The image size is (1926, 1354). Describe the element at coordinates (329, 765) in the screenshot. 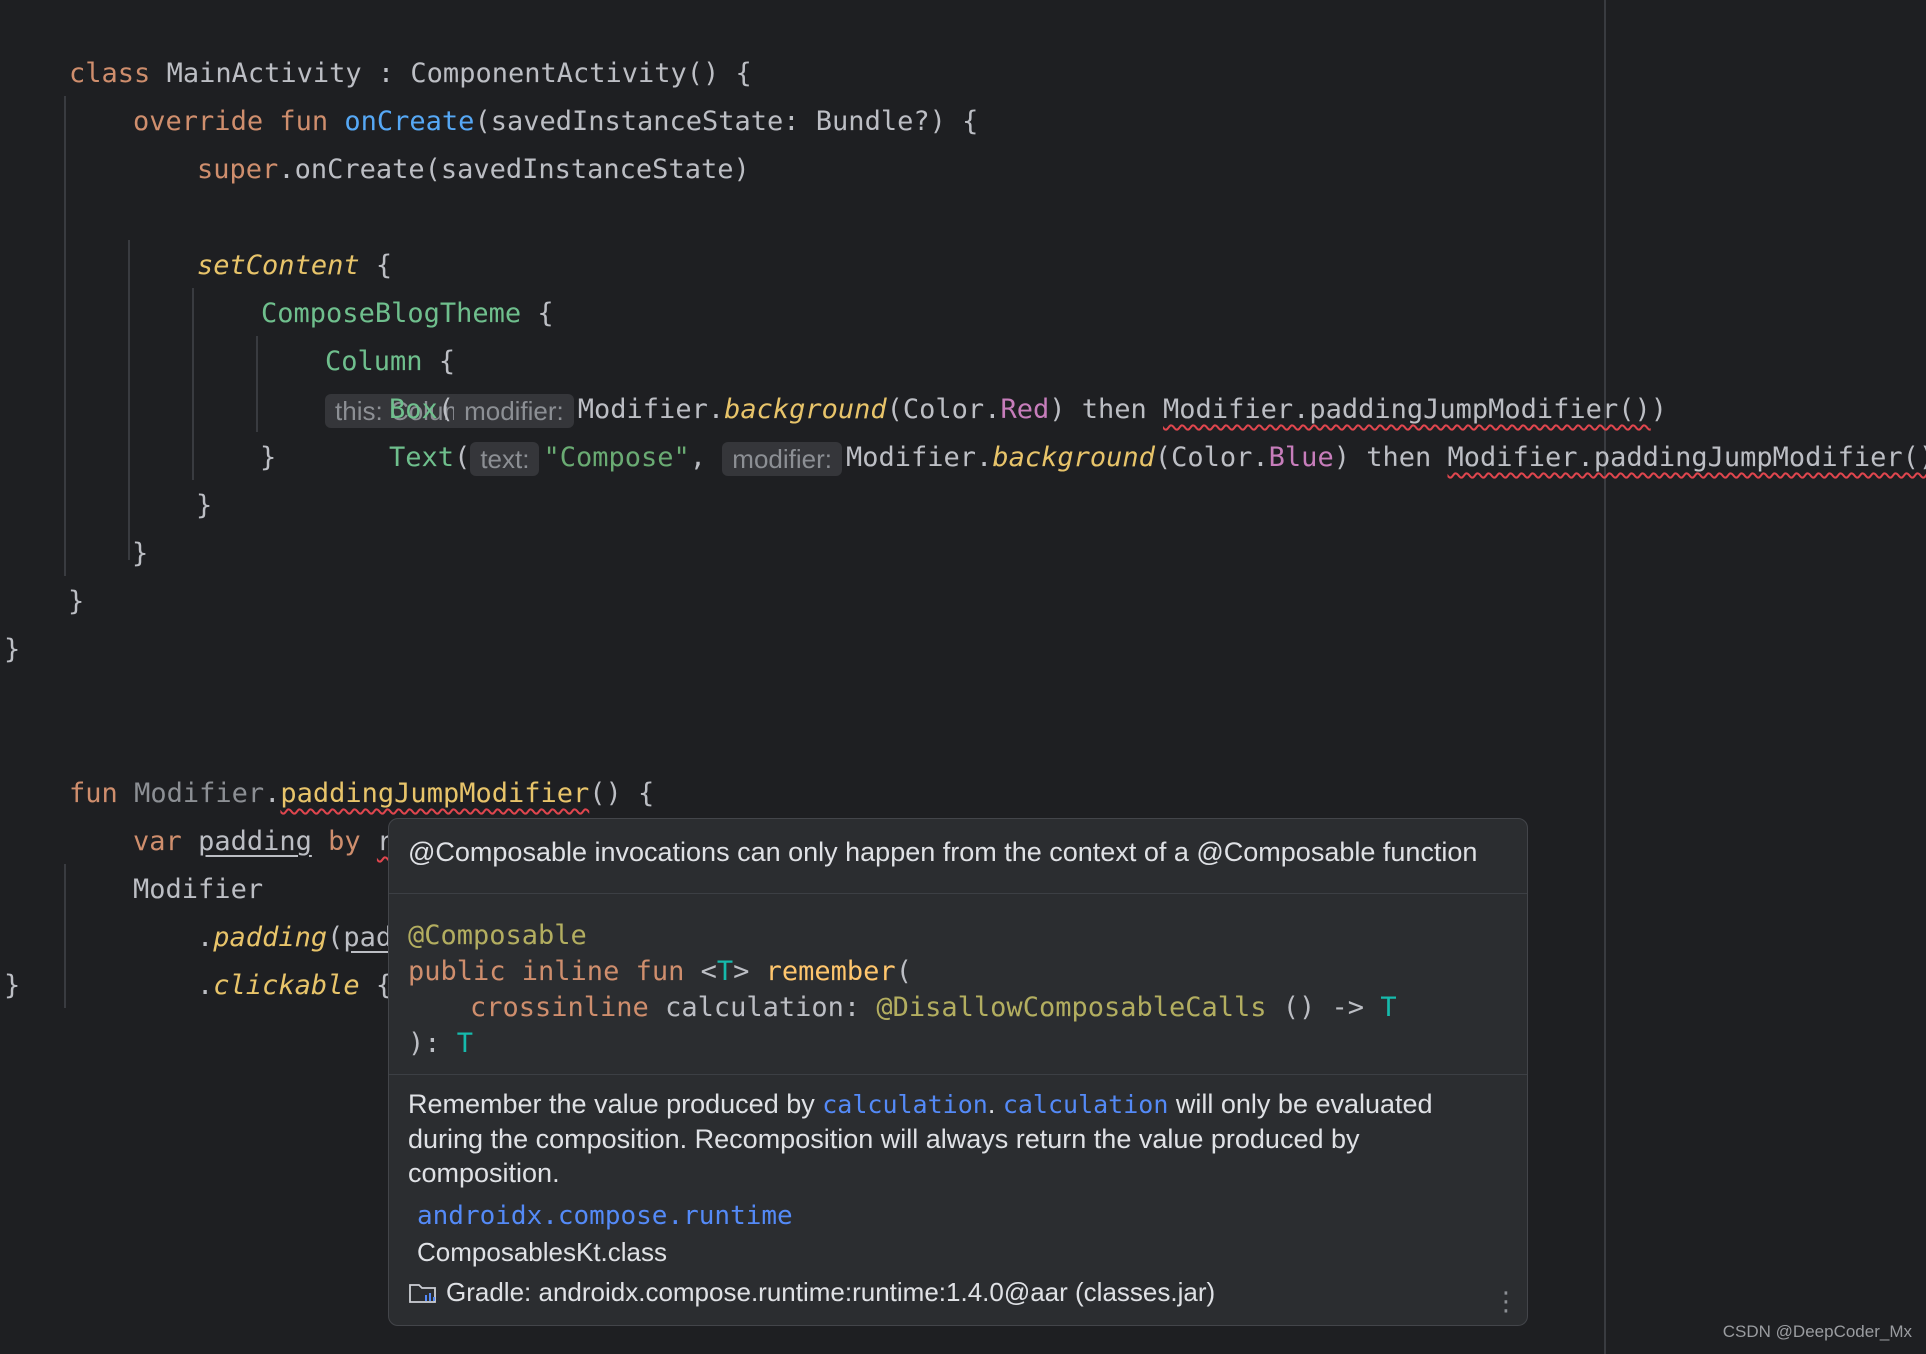

I see `code-line: fun Modifier.paddingJumpModifier() {` at that location.